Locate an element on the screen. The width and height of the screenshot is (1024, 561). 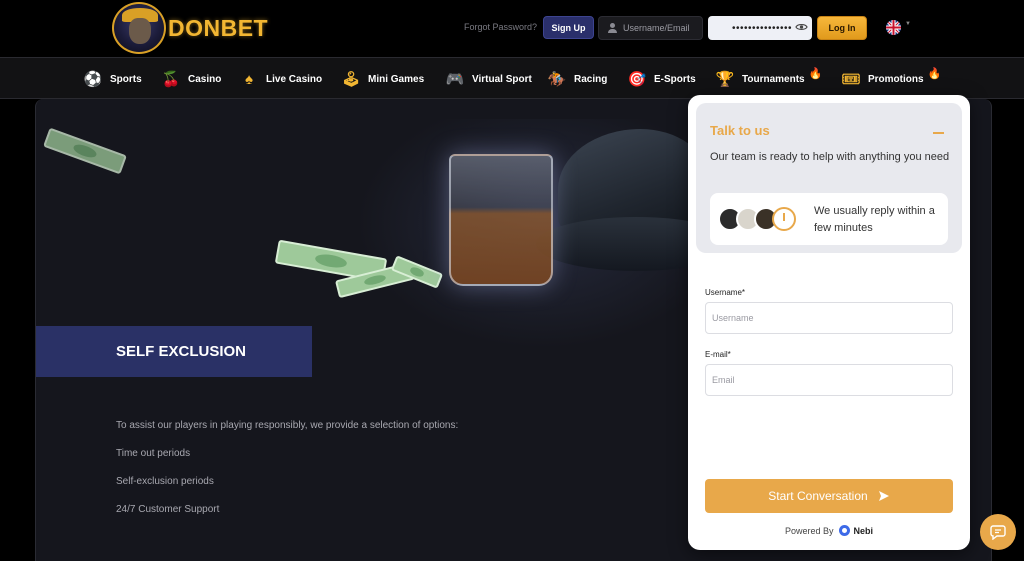
forgot-password-link: Forgot Password? is located at coordinates (500, 27).